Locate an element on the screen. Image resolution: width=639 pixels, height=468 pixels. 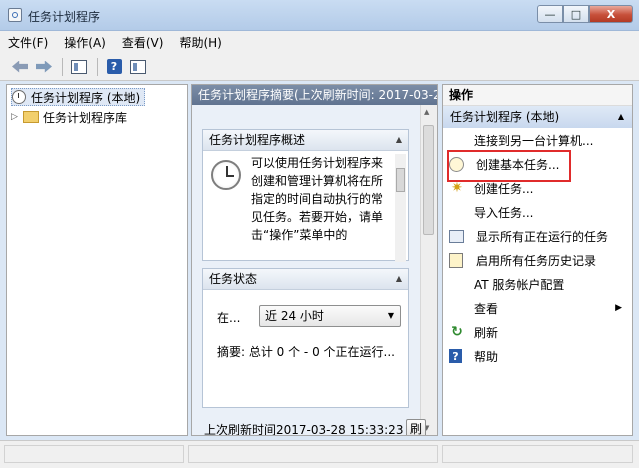
action-label: 帮助 is located at coordinates (486, 356).